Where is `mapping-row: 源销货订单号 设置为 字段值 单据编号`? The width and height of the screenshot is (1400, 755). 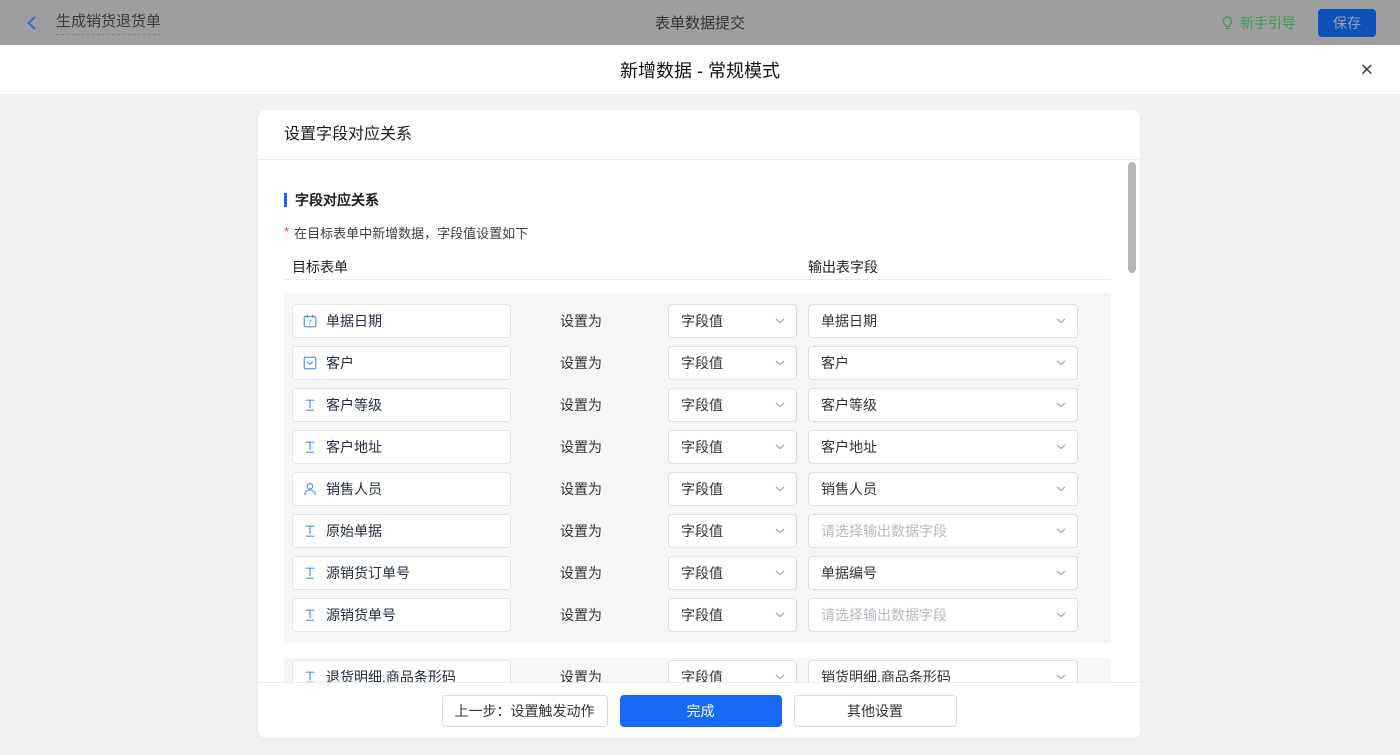 mapping-row: 源销货订单号 设置为 字段值 单据编号 is located at coordinates (701, 573).